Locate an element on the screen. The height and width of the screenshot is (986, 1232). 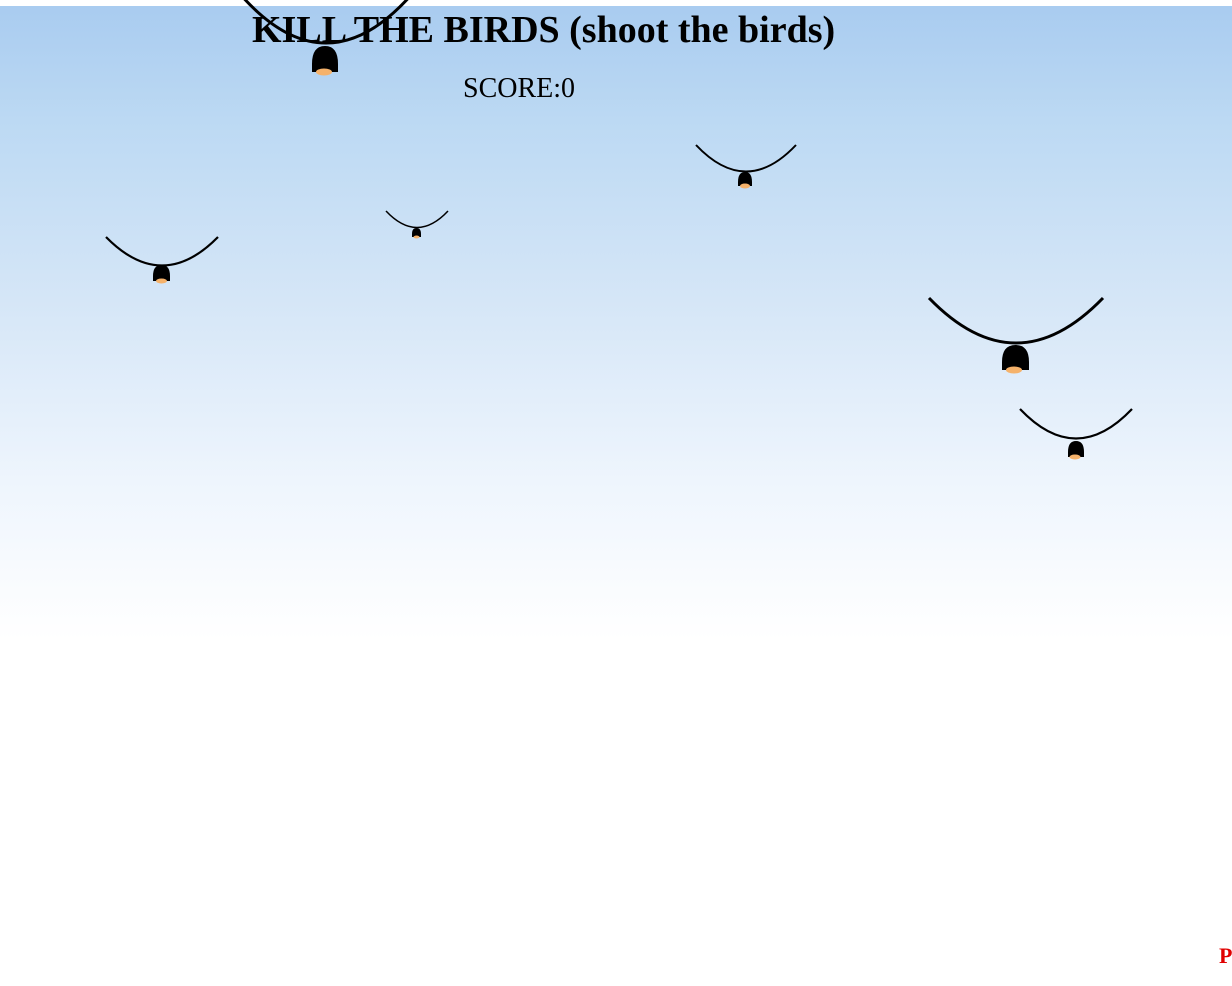
top-strip is located at coordinates (616, 3).